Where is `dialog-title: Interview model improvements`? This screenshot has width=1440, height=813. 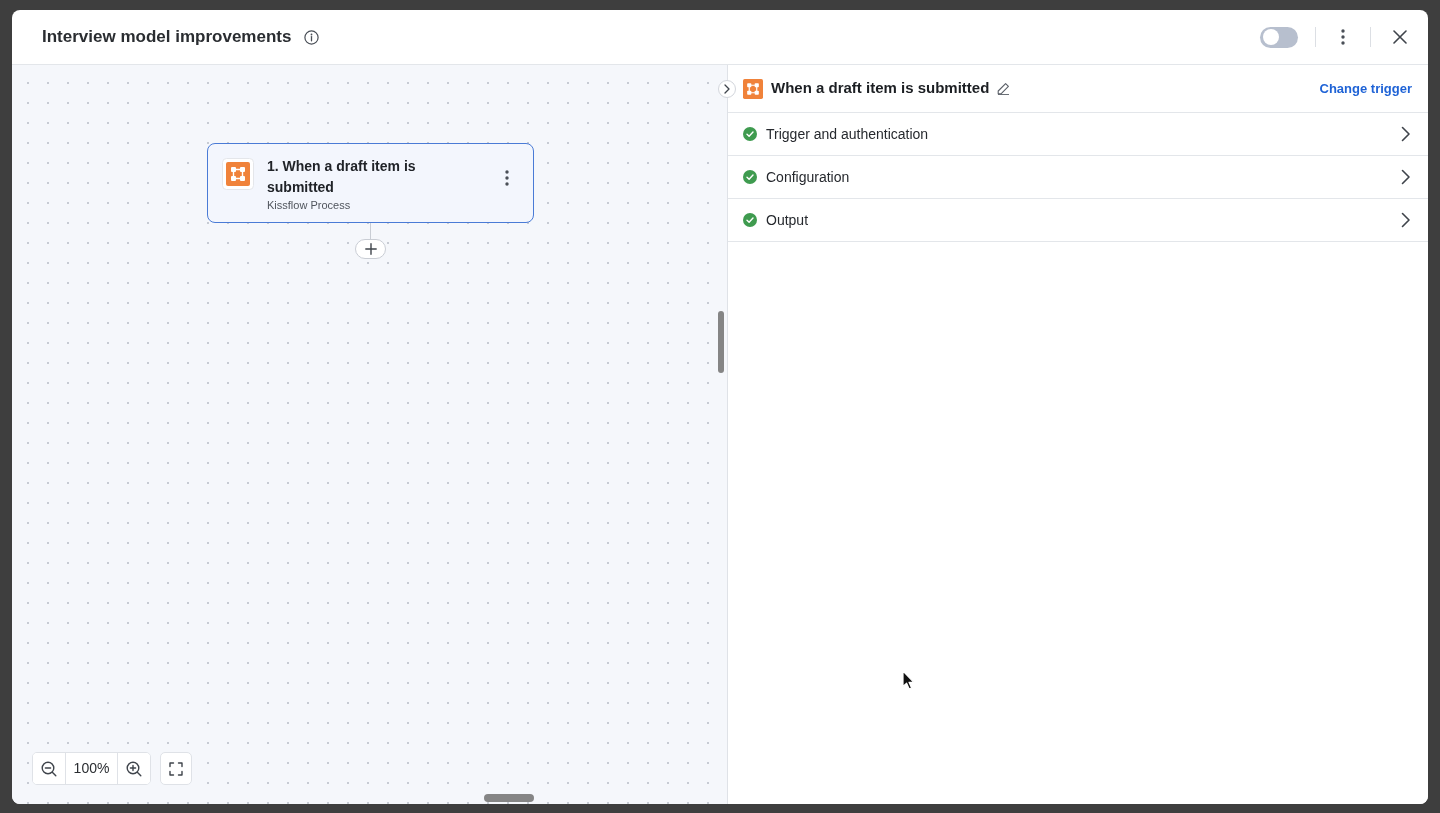
dialog-title: Interview model improvements is located at coordinates (167, 37).